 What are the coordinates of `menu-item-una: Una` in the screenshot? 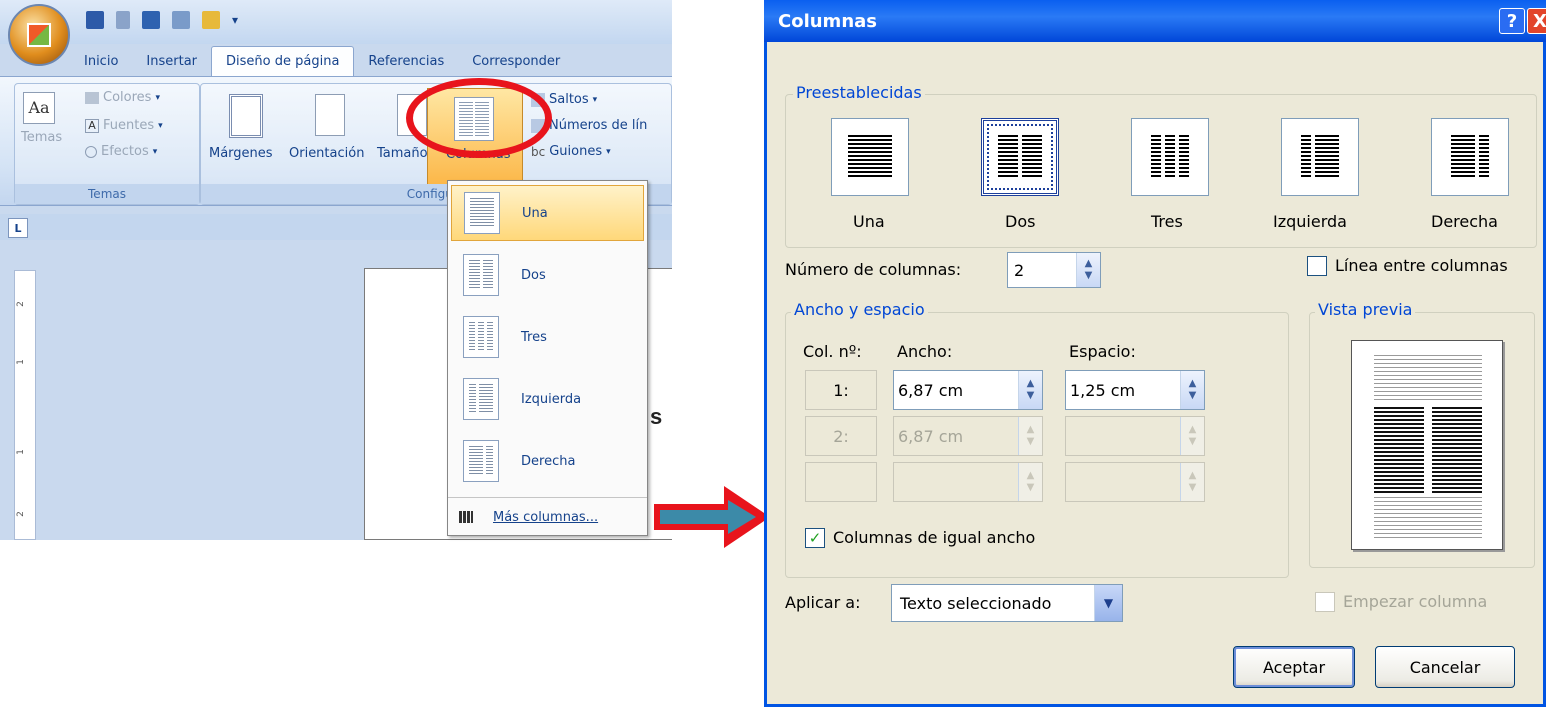 It's located at (547, 213).